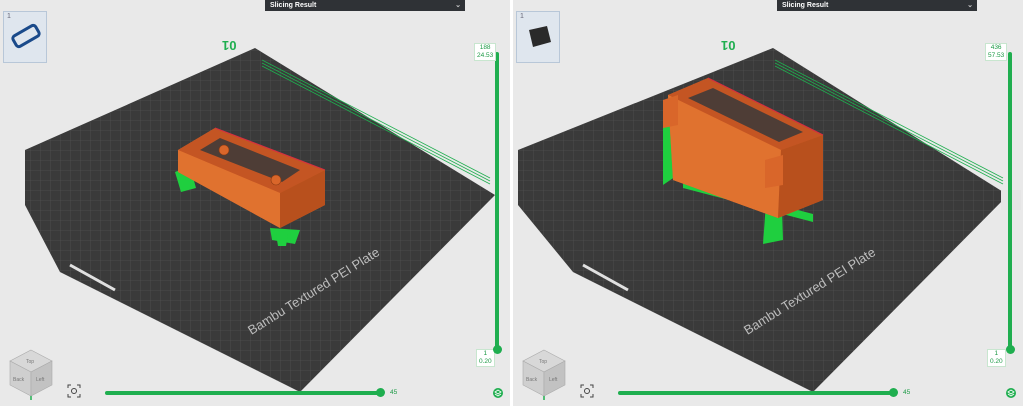  What do you see at coordinates (485, 47) in the screenshot?
I see `layer-top-number: 188` at bounding box center [485, 47].